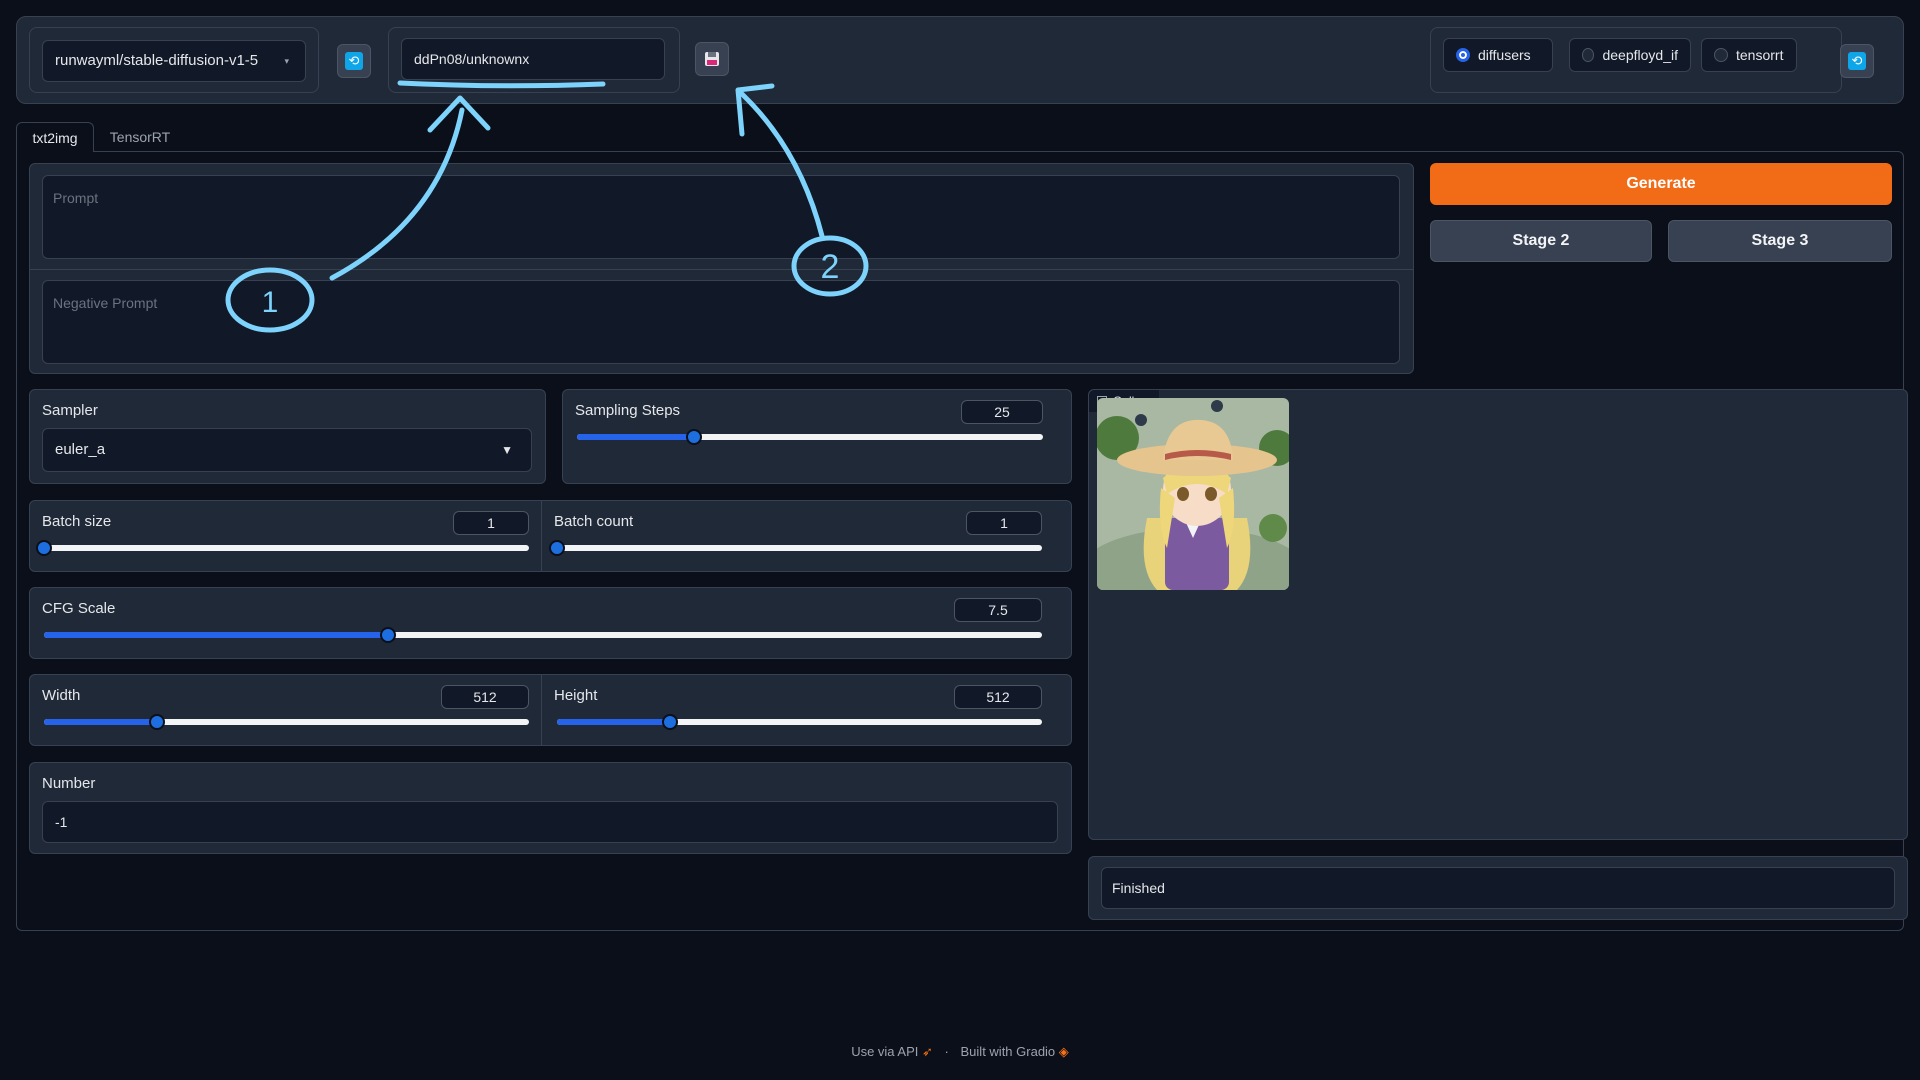  I want to click on batch-size-label: Batch size, so click(77, 521).